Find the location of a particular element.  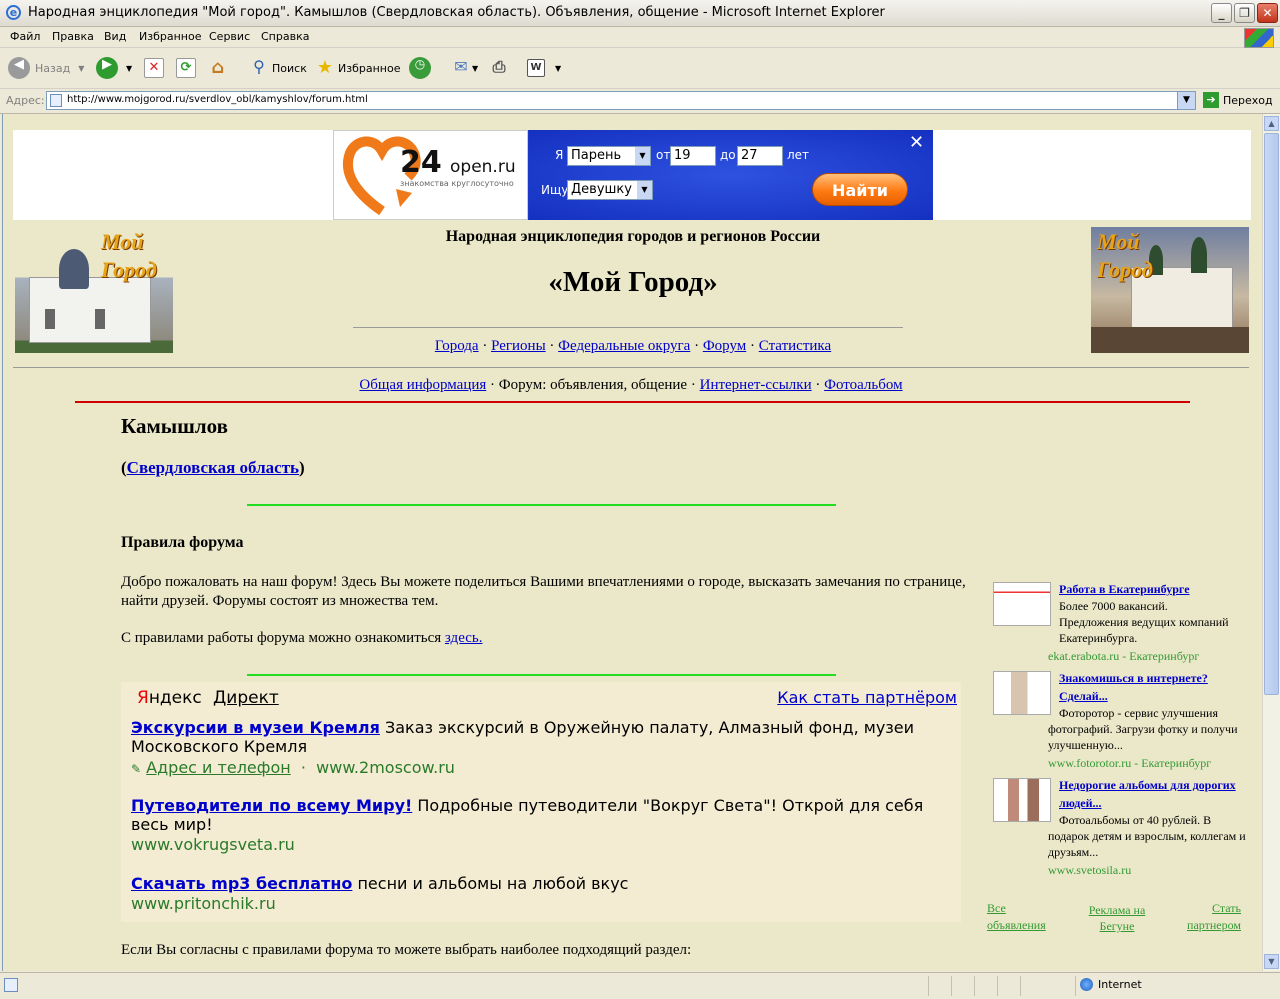

all-ads-link: Все объявления is located at coordinates (1022, 917).